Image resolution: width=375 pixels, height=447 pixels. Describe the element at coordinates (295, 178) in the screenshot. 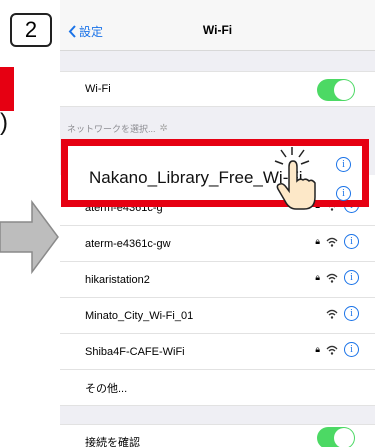

I see `tap-hand-icon` at that location.